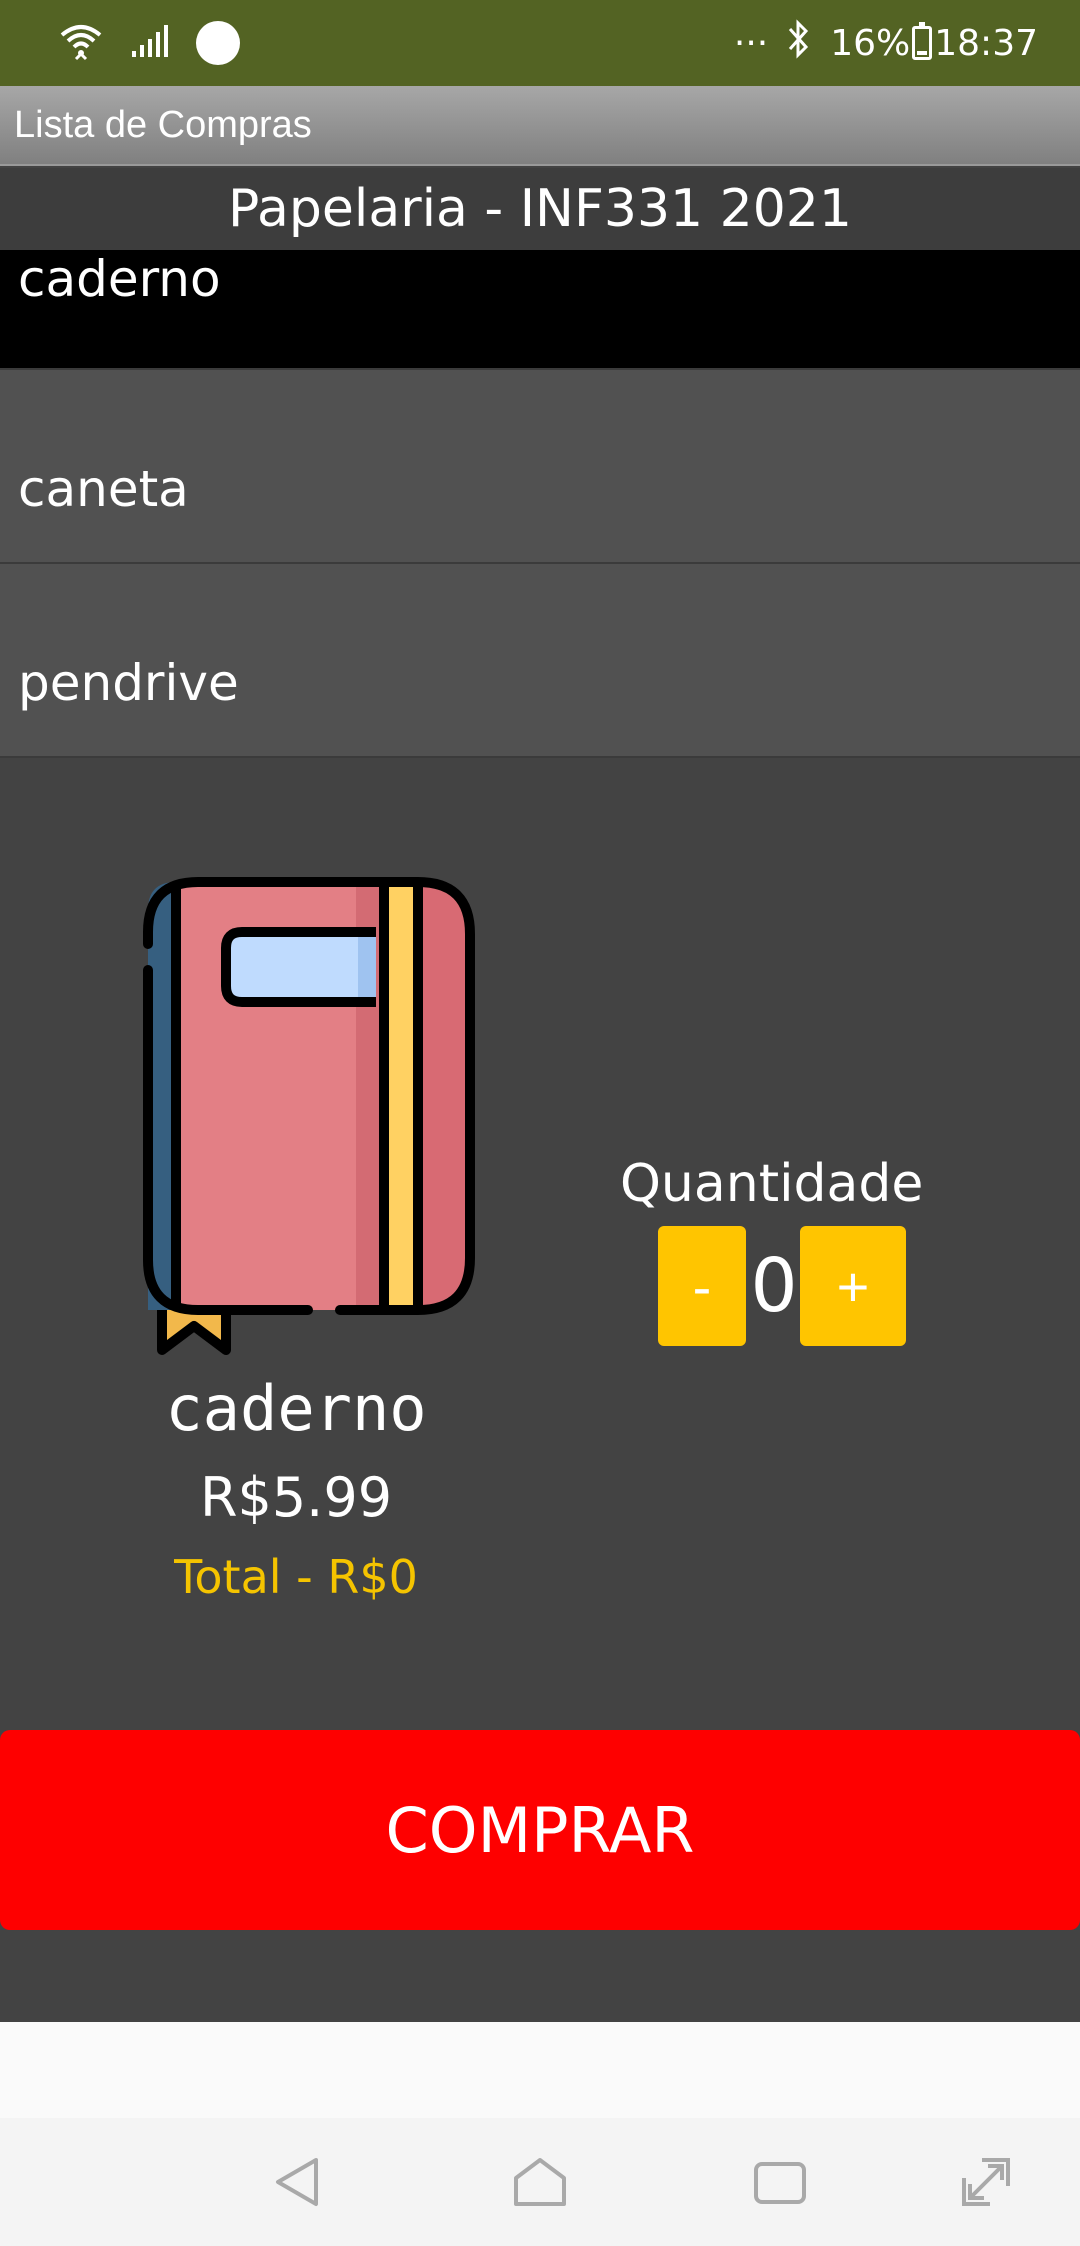 Image resolution: width=1080 pixels, height=2246 pixels. What do you see at coordinates (298, 1115) in the screenshot?
I see `notebook-icon` at bounding box center [298, 1115].